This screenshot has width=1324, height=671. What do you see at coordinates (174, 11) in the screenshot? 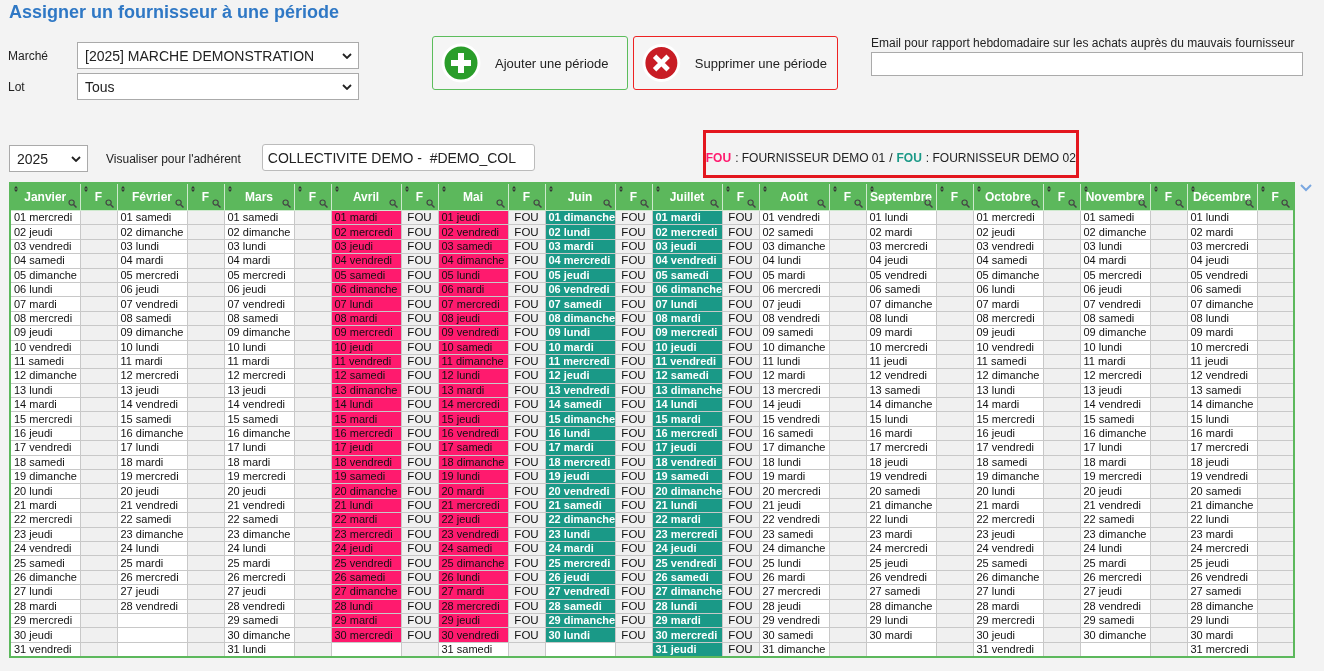
I see `page-title: Assigner un fournisseur à une période` at bounding box center [174, 11].